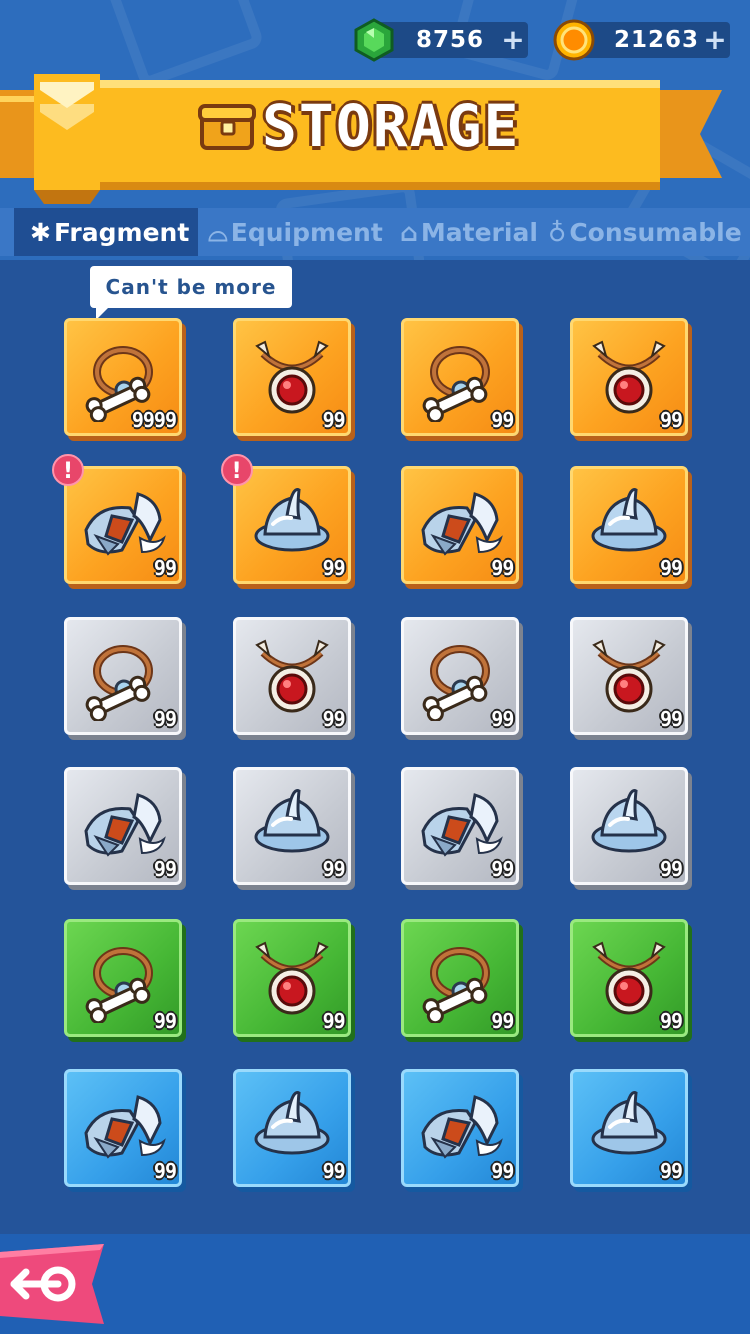  What do you see at coordinates (121, 232) in the screenshot?
I see `tab-fragment-label: Fragment` at bounding box center [121, 232].